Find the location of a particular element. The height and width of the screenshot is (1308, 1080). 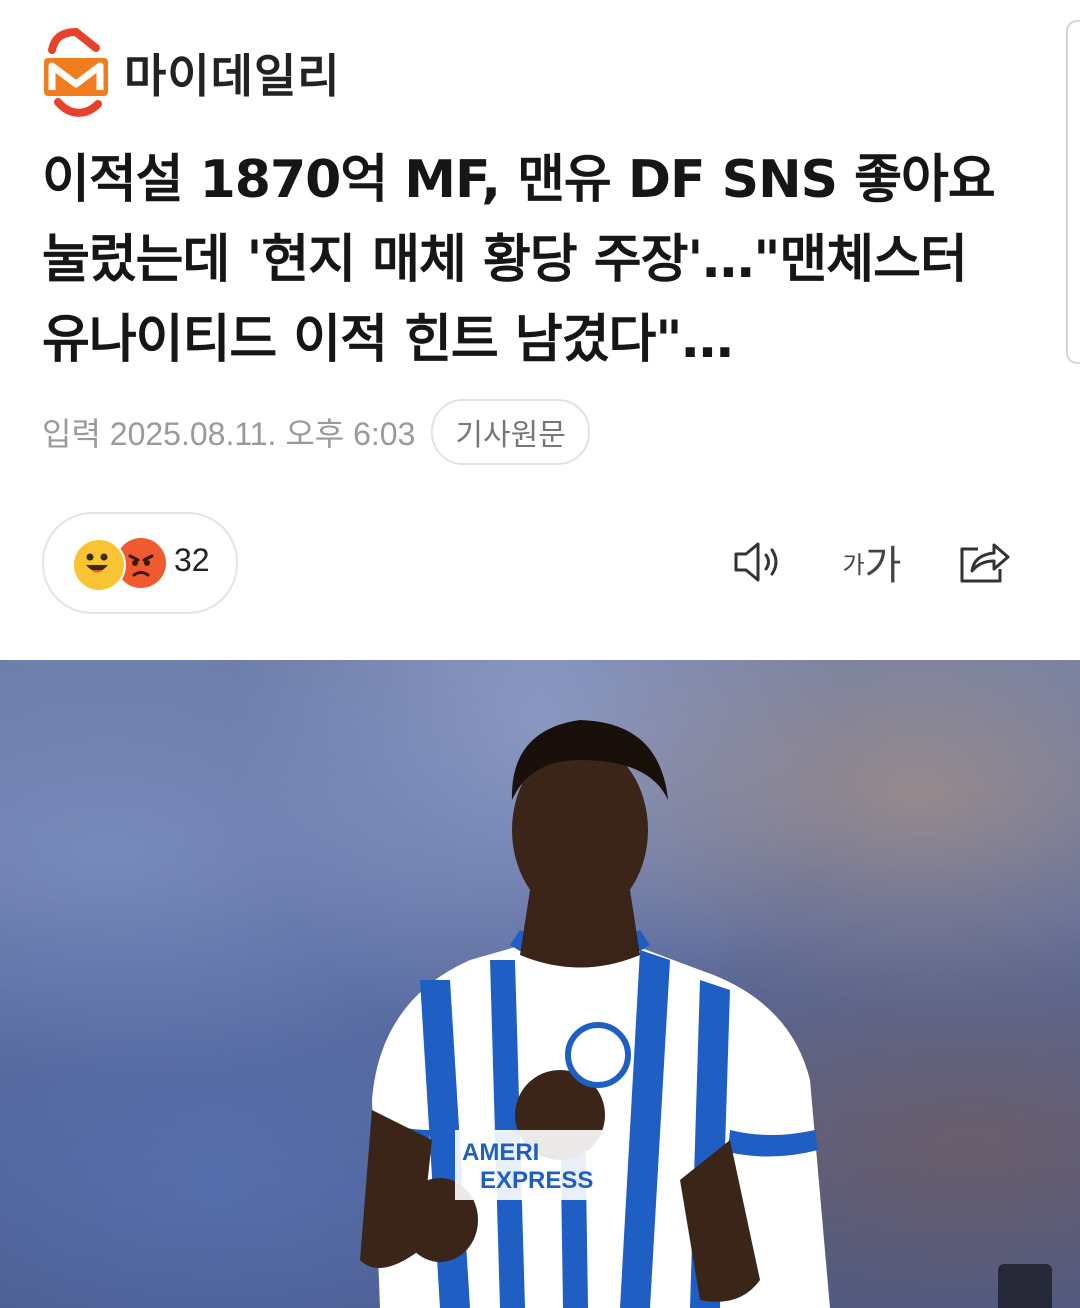

side-panel-edge is located at coordinates (1073, 192).